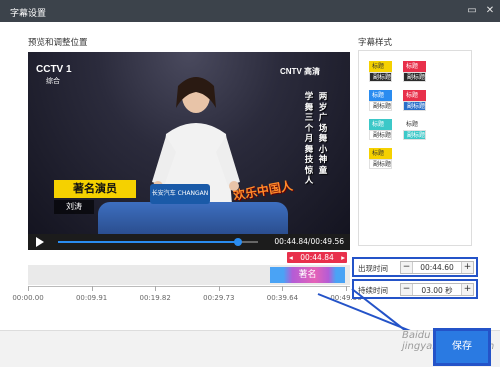 The height and width of the screenshot is (367, 500). I want to click on maximize-icon: ▭, so click(472, 11).